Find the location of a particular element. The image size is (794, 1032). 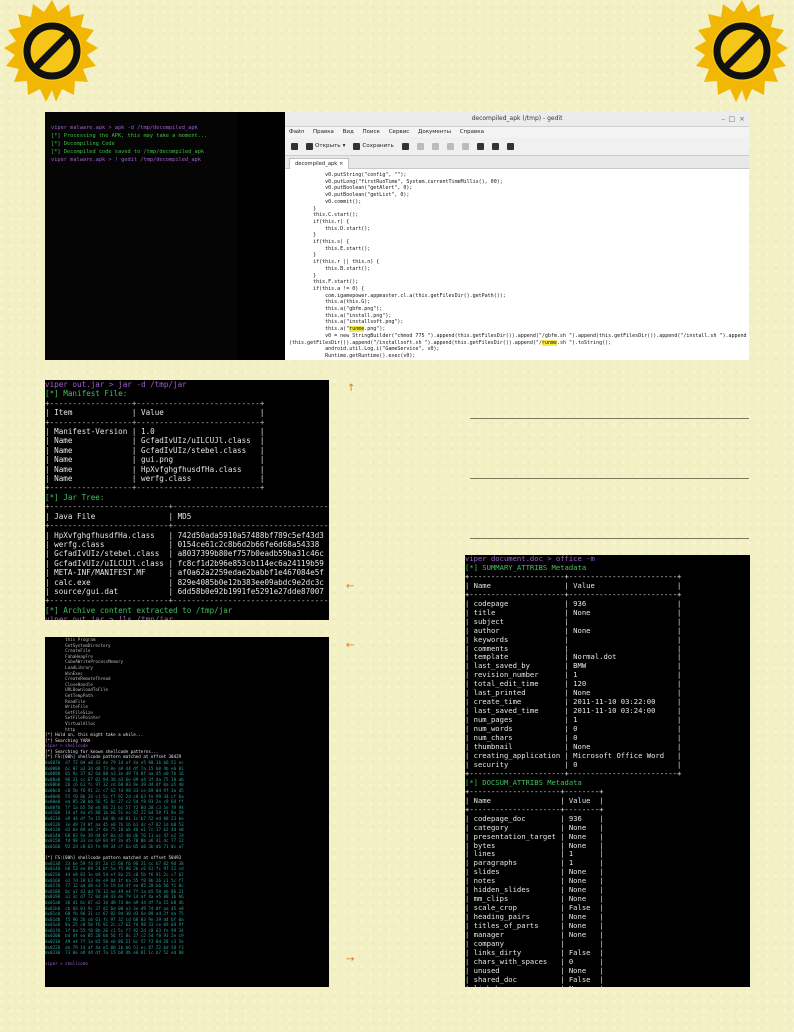

arrow-up-icon: ↑ is located at coordinates (351, 388).